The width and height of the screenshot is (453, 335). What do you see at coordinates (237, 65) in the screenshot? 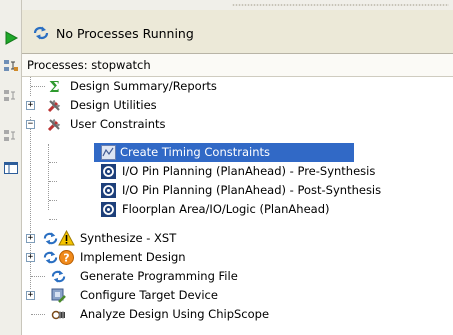
I see `processes-header: Processes: stopwatch` at bounding box center [237, 65].